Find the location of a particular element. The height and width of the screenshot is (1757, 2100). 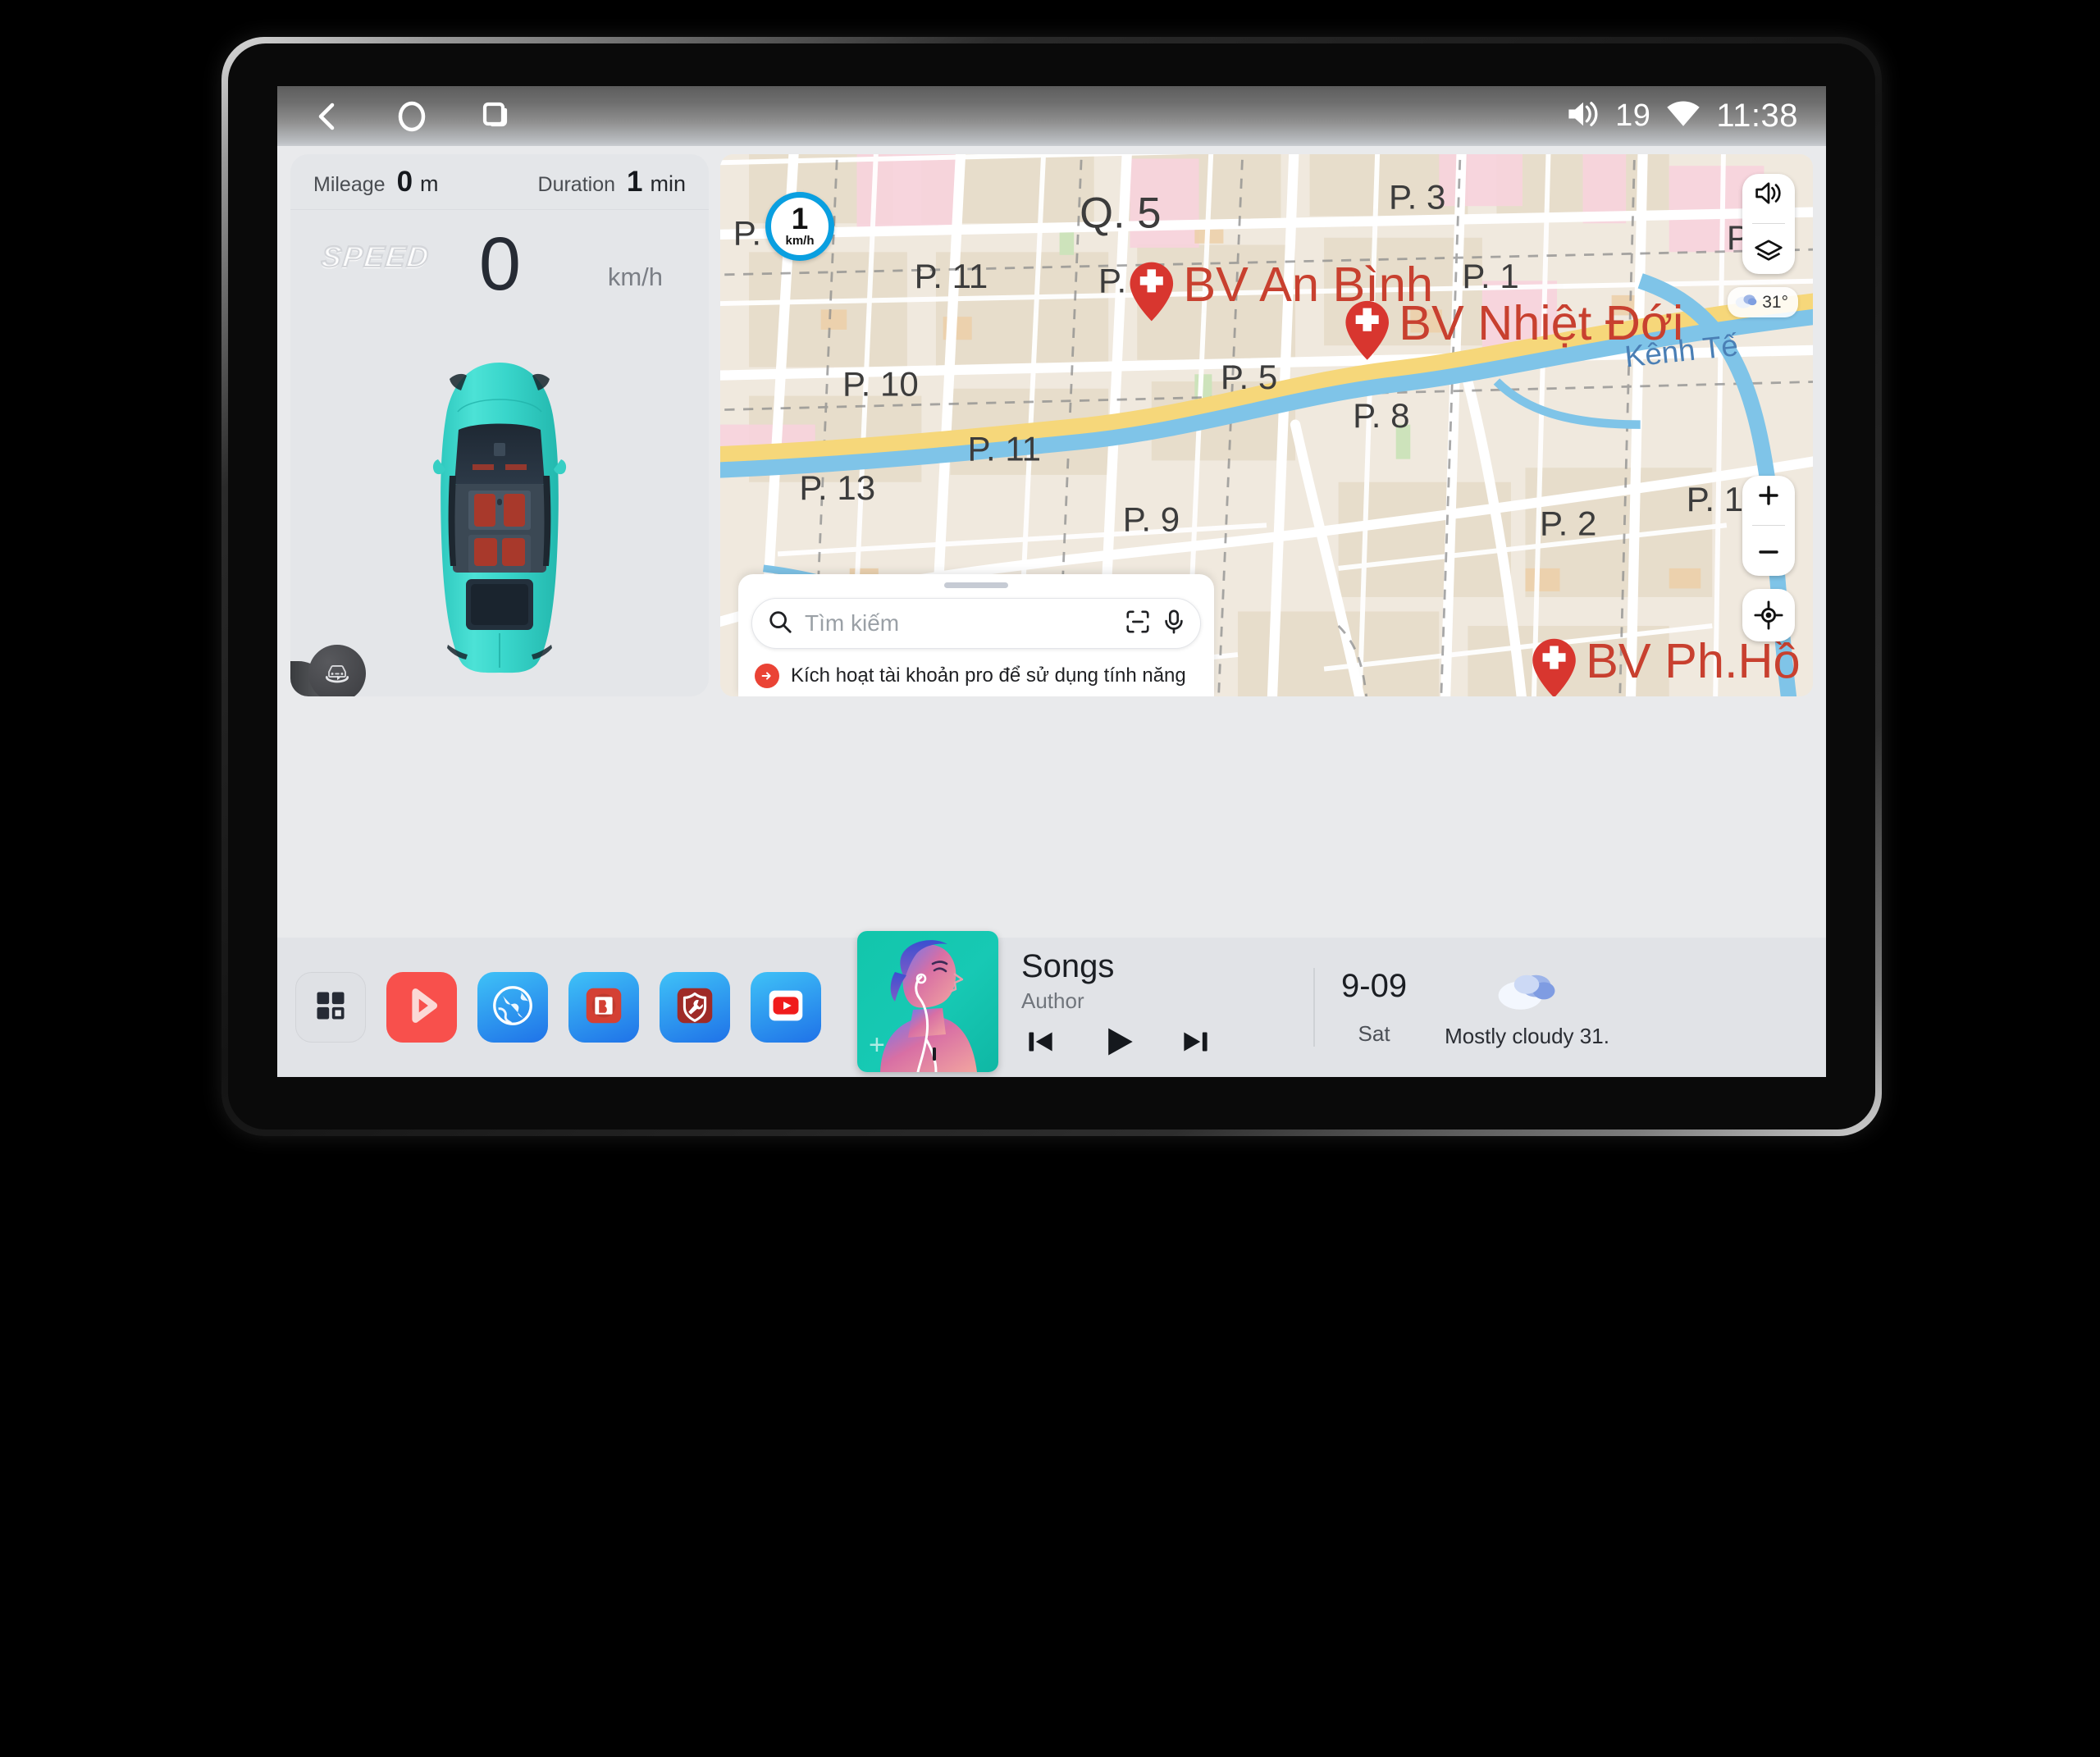

duration-unit: min is located at coordinates (668, 183).